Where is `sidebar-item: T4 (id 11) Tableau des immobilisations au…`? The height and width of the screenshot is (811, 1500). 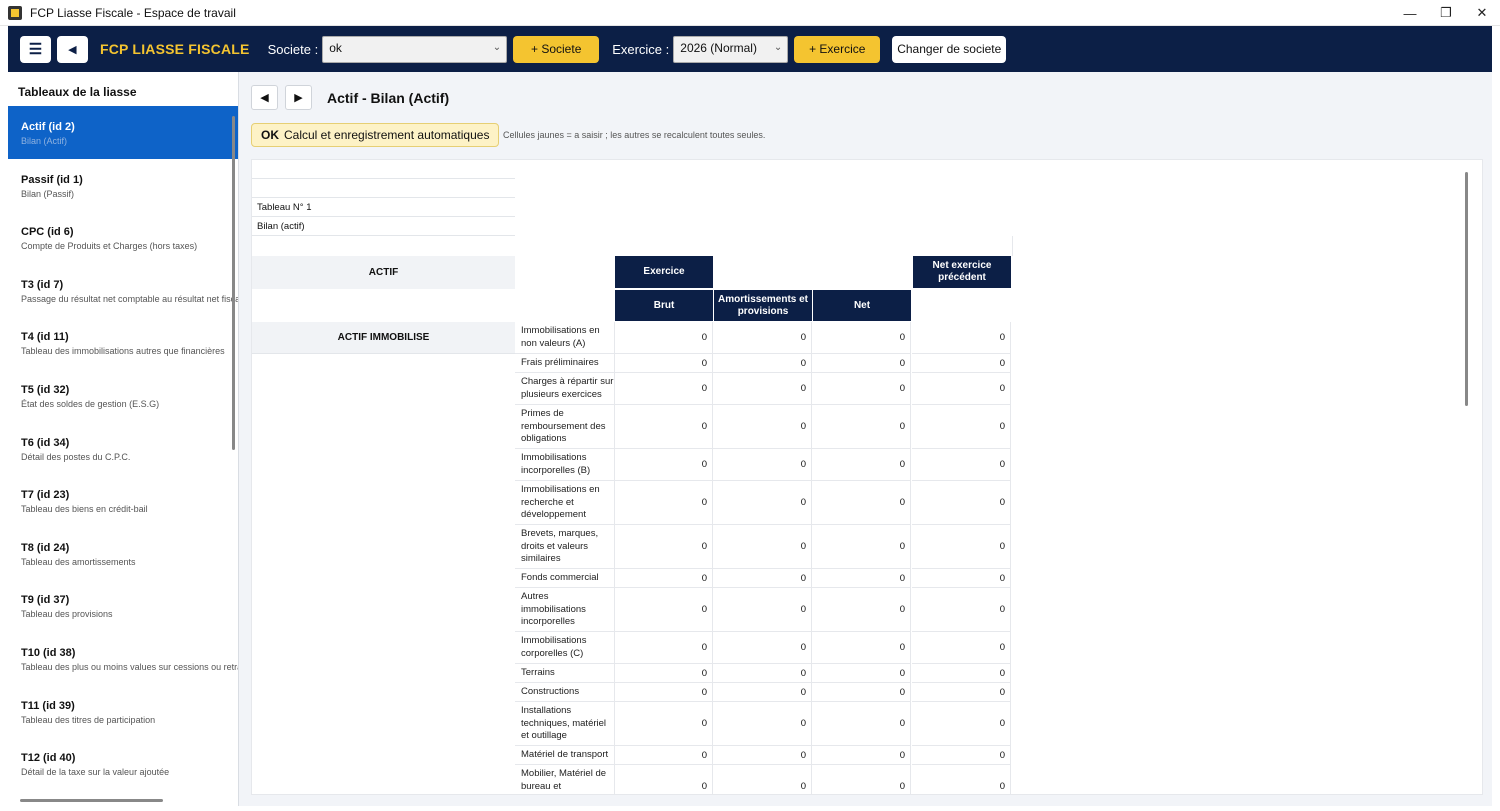
sidebar-item: T4 (id 11) Tableau des immobilisations au… is located at coordinates (123, 342).